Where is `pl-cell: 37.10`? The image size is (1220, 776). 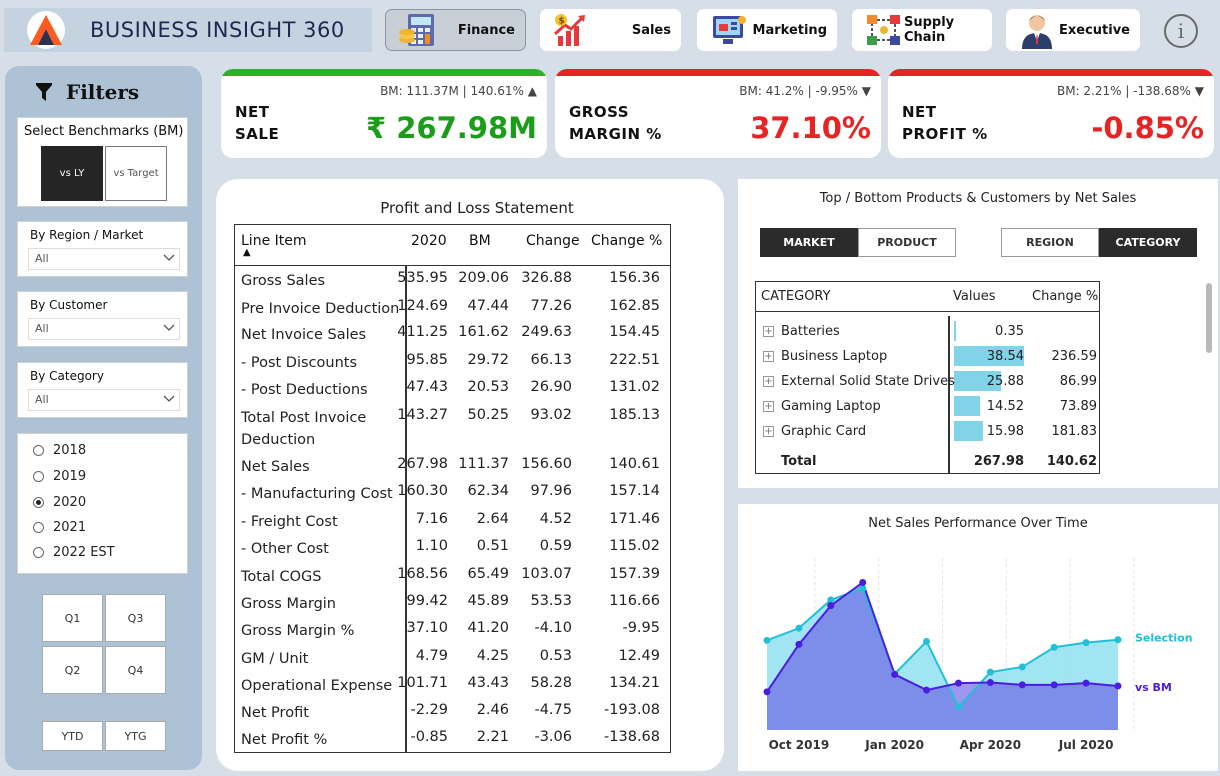 pl-cell: 37.10 is located at coordinates (427, 628).